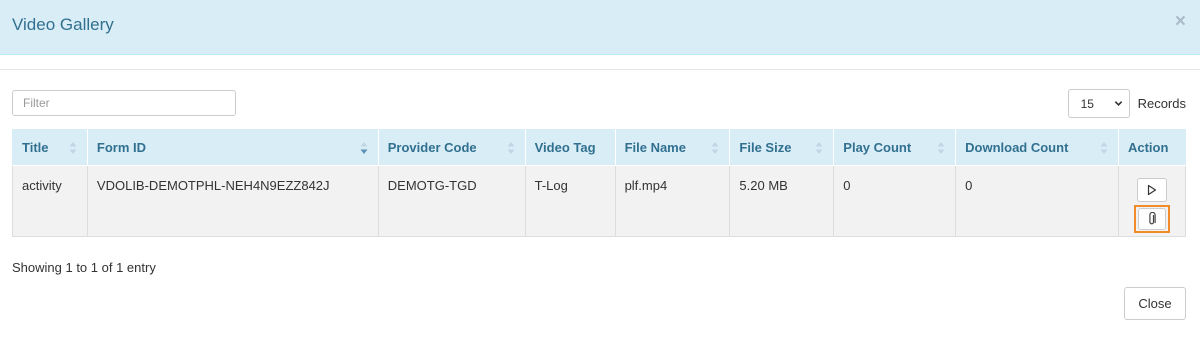 This screenshot has width=1200, height=348. Describe the element at coordinates (877, 147) in the screenshot. I see `column-header-label: Play Count` at that location.